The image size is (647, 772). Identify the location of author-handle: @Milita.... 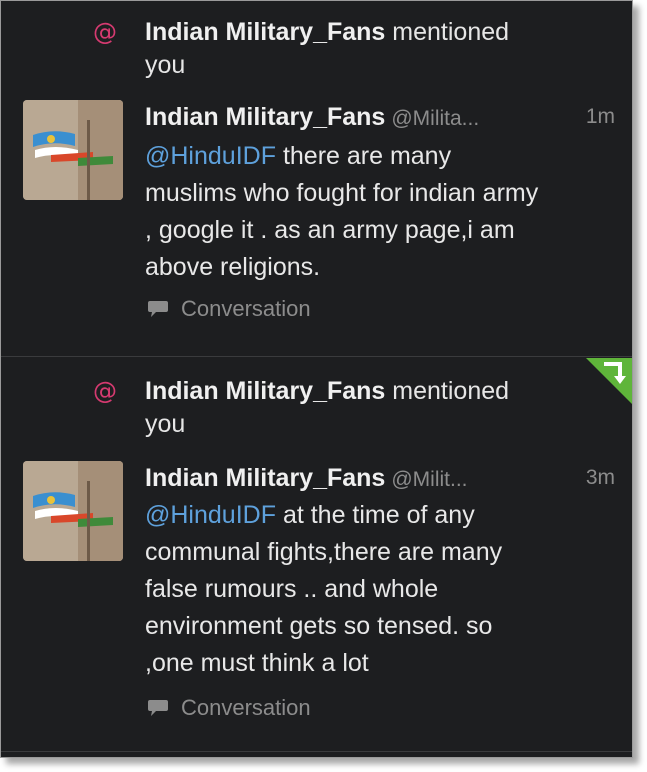
(435, 118).